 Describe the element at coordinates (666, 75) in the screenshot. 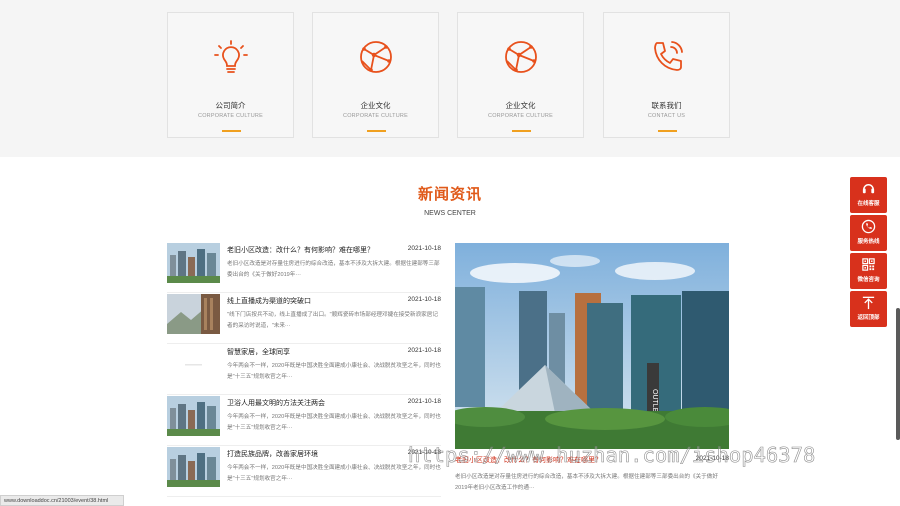

I see `card-contact-us: 联系我们 CONTACT US` at that location.